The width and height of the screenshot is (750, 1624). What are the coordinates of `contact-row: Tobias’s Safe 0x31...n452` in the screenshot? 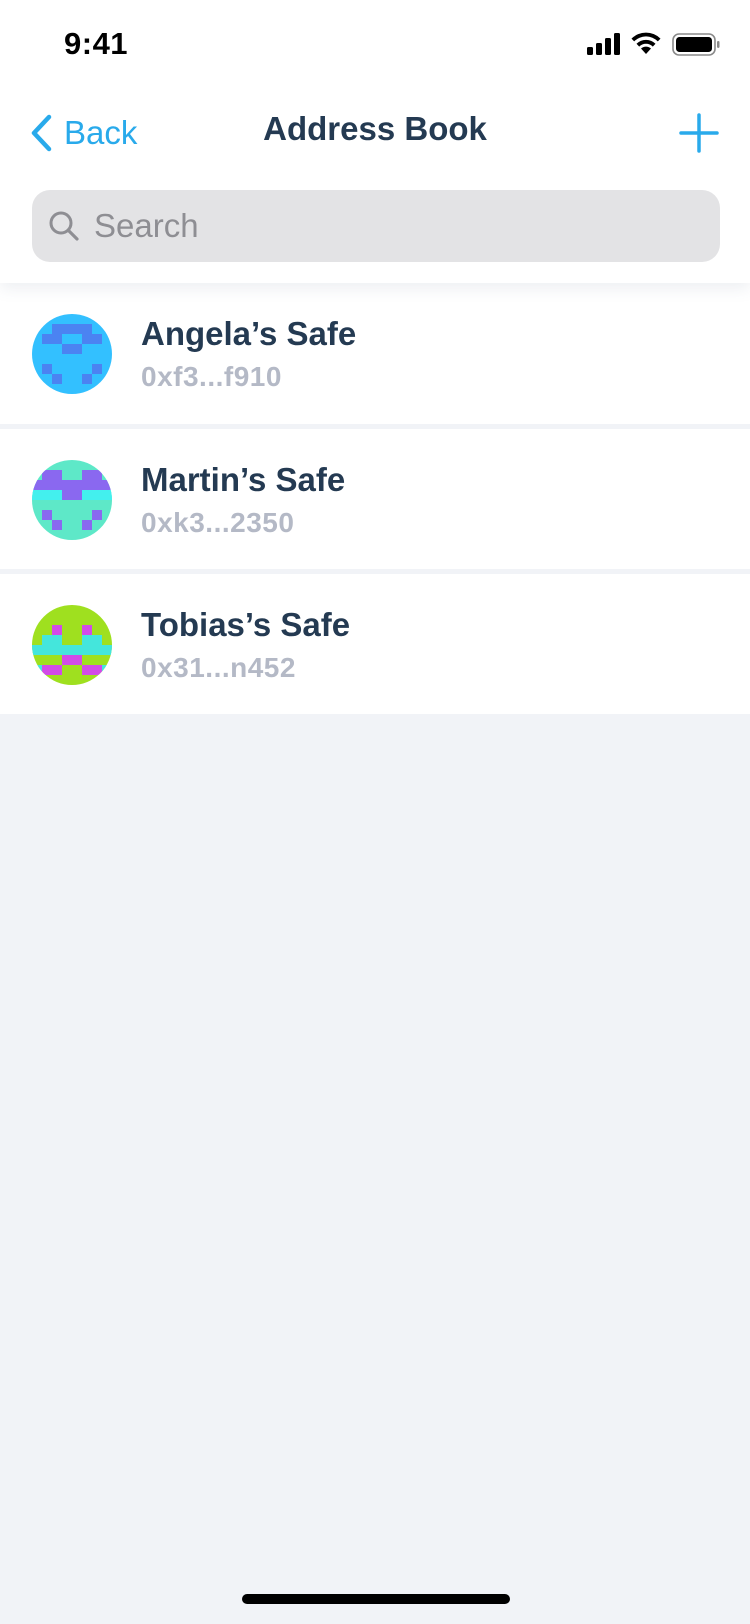 It's located at (375, 644).